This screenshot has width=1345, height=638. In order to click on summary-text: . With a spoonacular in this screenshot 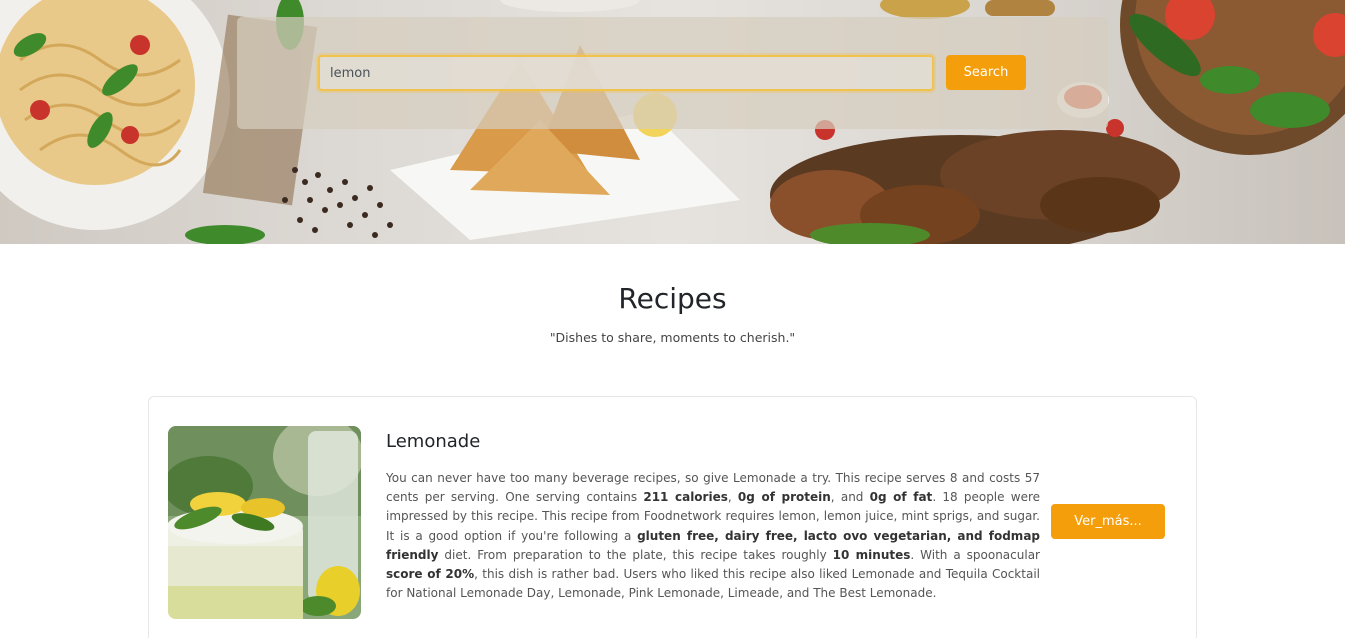, I will do `click(975, 554)`.